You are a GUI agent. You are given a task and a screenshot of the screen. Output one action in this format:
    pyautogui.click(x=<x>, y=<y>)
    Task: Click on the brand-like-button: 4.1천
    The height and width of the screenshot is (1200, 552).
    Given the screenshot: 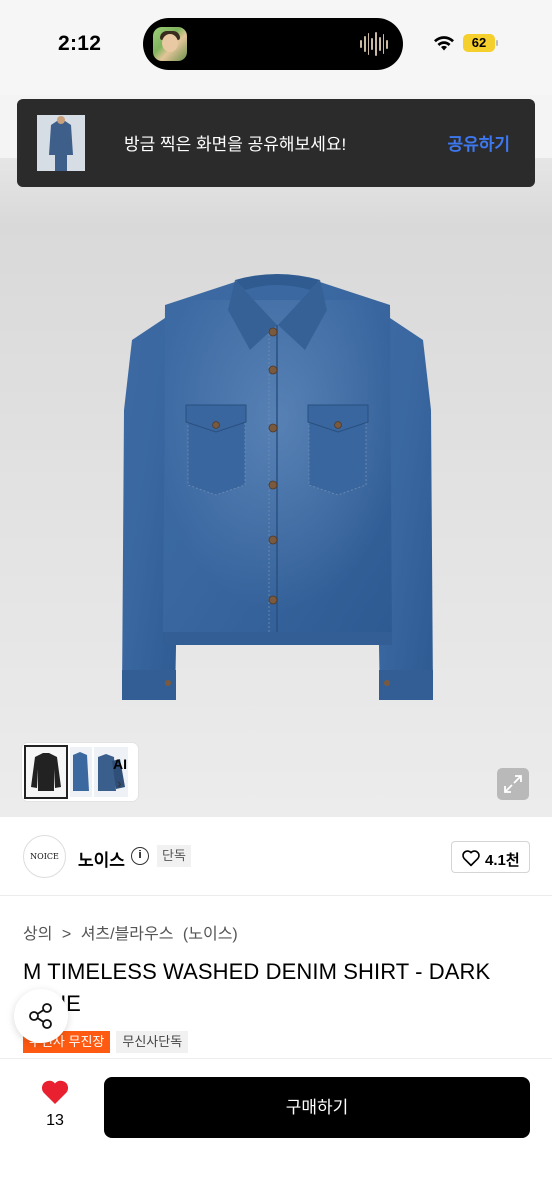 What is the action you would take?
    pyautogui.click(x=490, y=857)
    